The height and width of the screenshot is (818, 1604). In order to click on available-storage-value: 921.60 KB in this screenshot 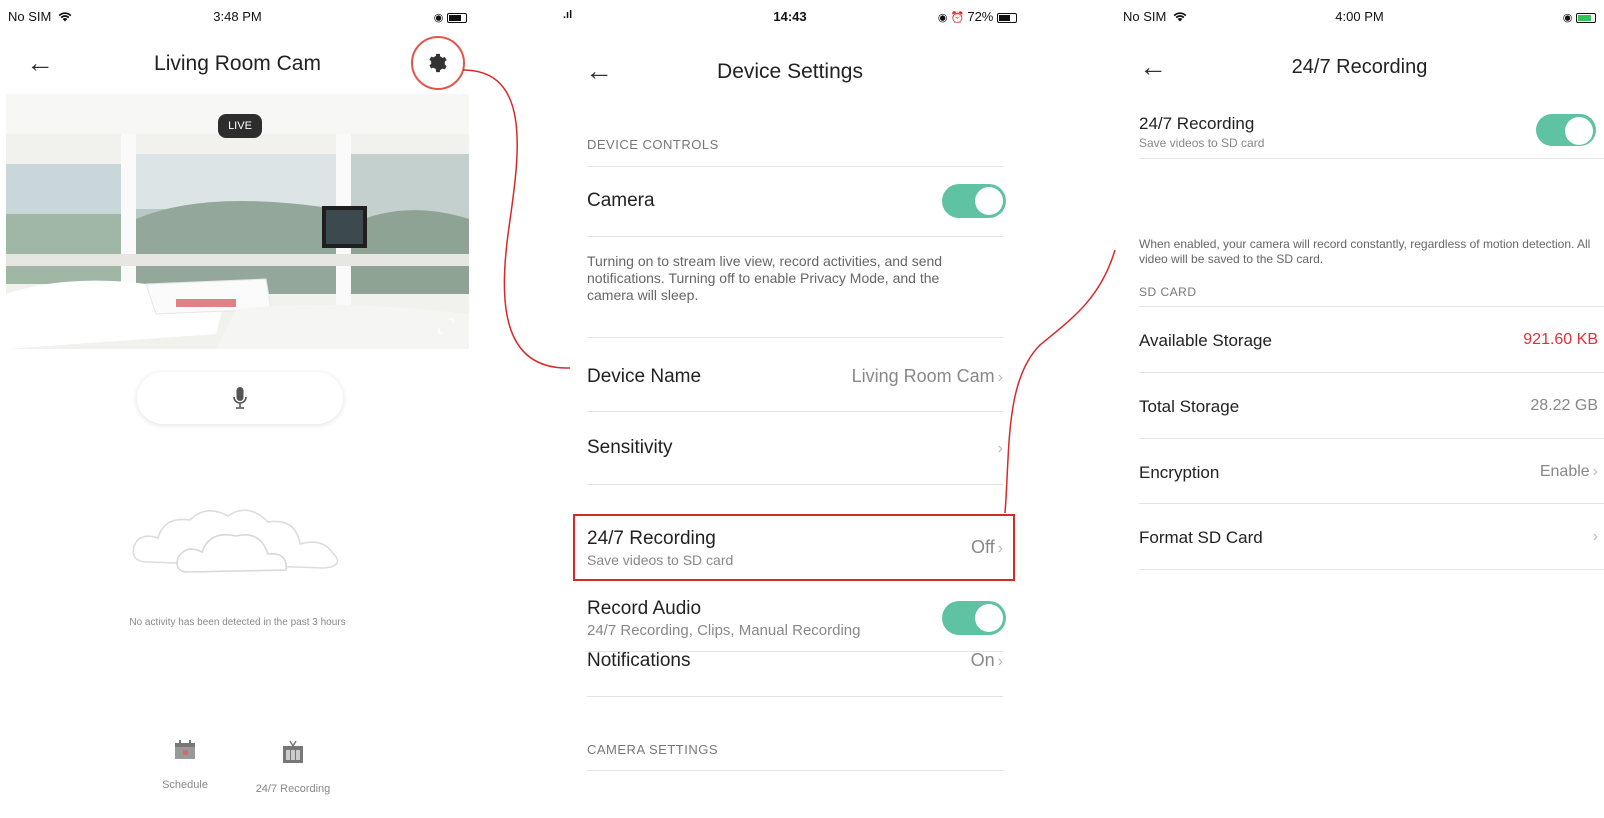, I will do `click(1560, 339)`.